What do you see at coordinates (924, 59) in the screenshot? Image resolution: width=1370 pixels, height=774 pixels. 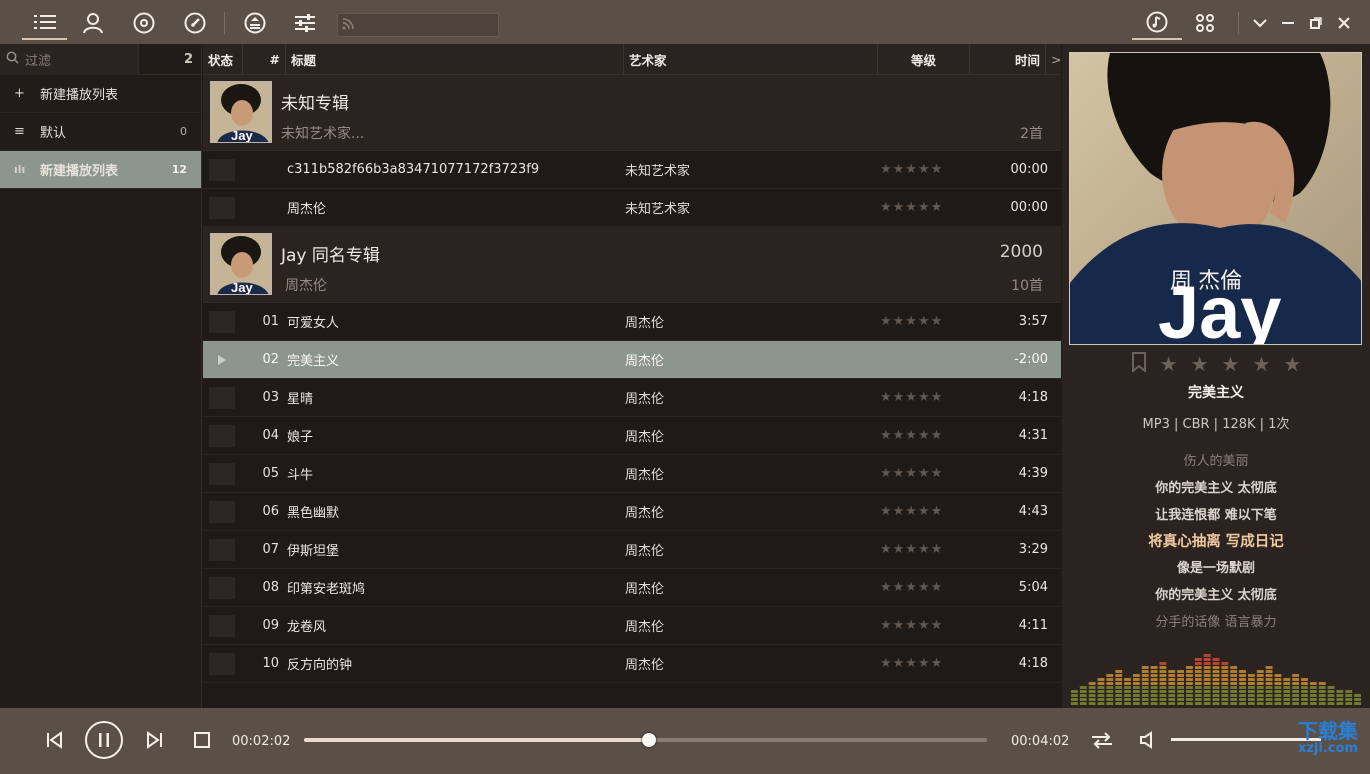 I see `column-rating: 等级` at bounding box center [924, 59].